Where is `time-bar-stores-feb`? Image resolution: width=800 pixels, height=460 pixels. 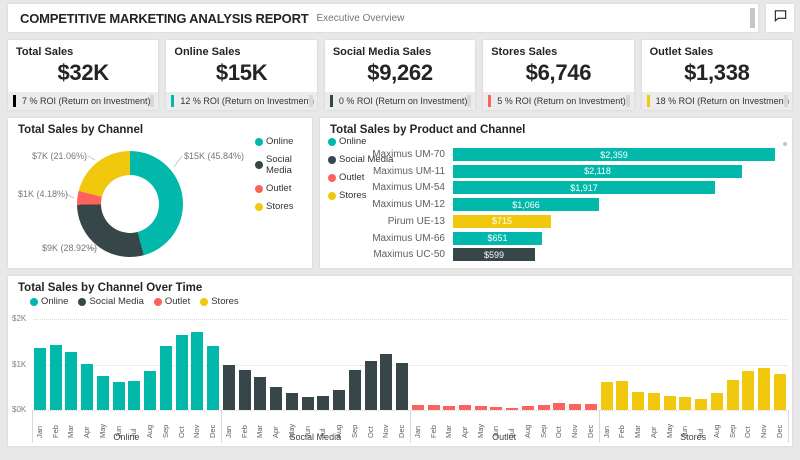
time-bar-stores-feb is located at coordinates (622, 395).